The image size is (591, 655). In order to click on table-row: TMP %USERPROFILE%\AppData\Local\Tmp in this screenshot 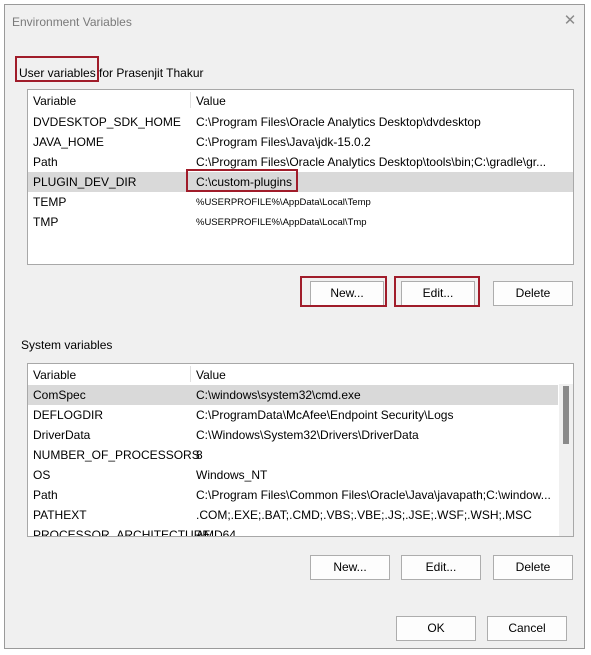, I will do `click(300, 222)`.